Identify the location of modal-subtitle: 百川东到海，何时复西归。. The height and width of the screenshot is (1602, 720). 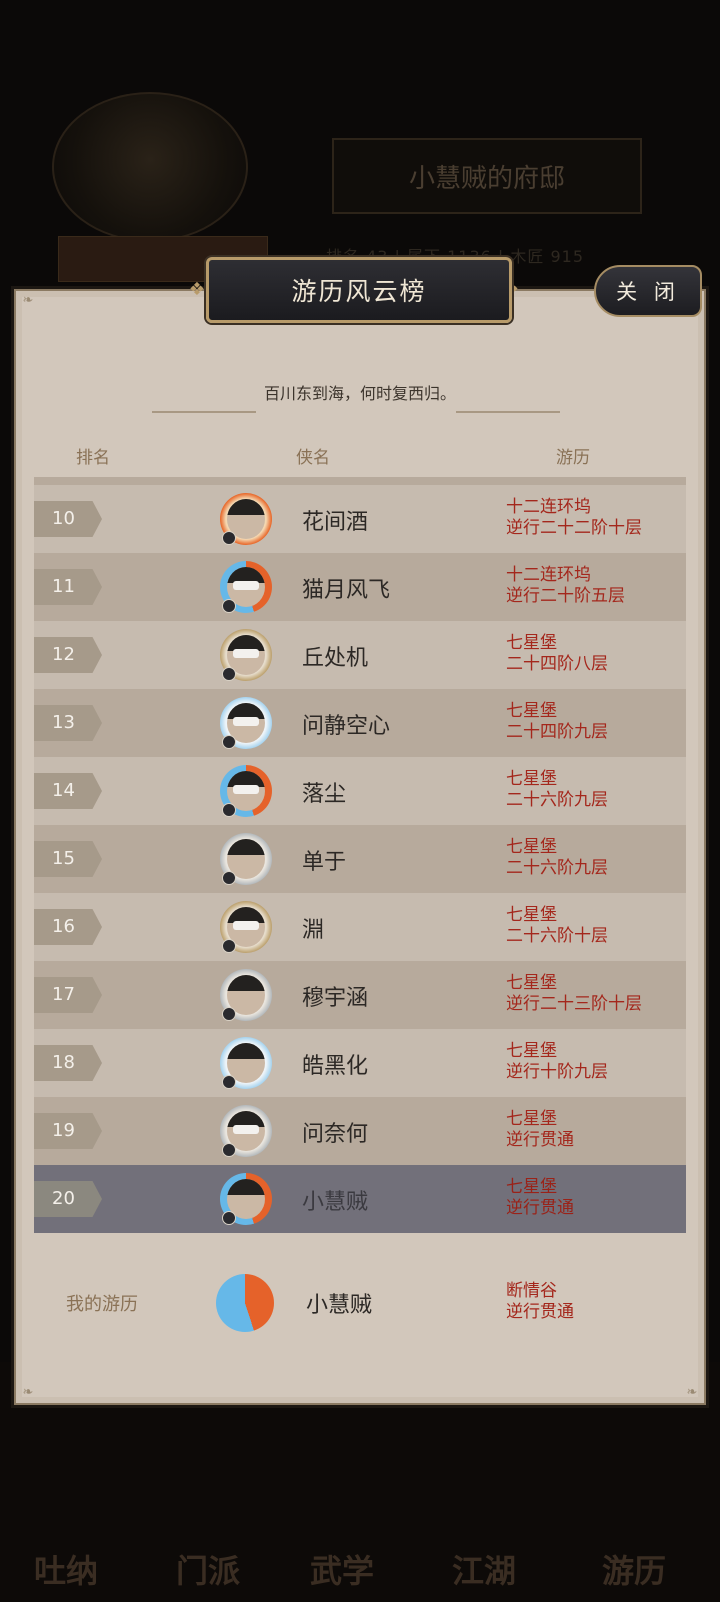
(359, 393).